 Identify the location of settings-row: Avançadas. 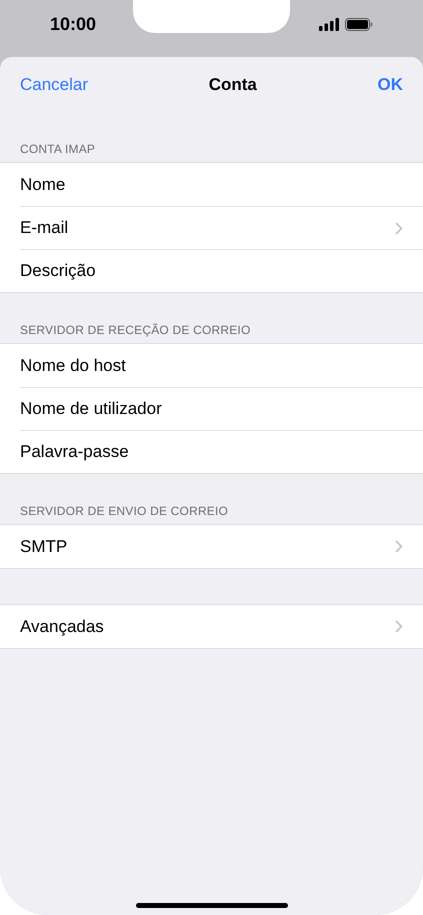
(221, 626).